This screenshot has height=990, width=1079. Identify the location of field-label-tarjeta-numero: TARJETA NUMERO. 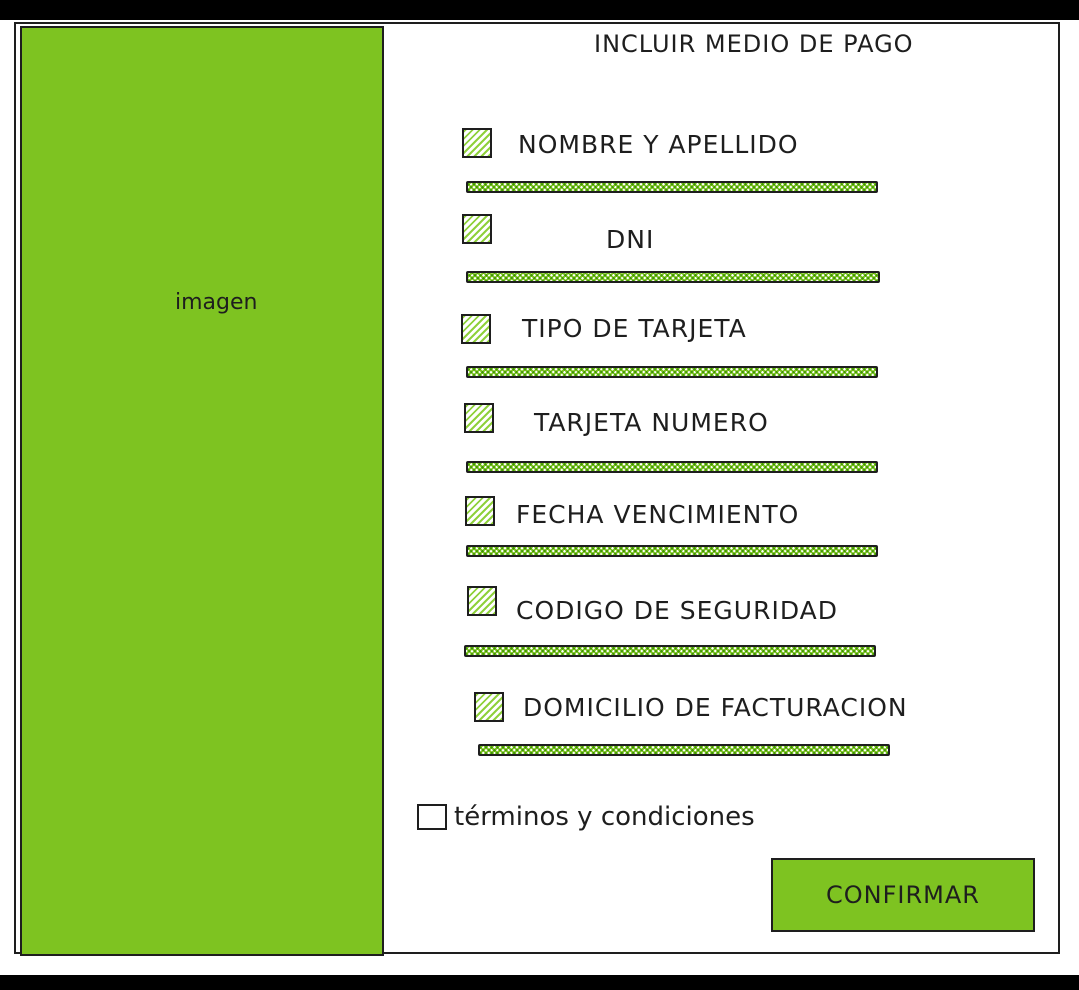
(651, 422).